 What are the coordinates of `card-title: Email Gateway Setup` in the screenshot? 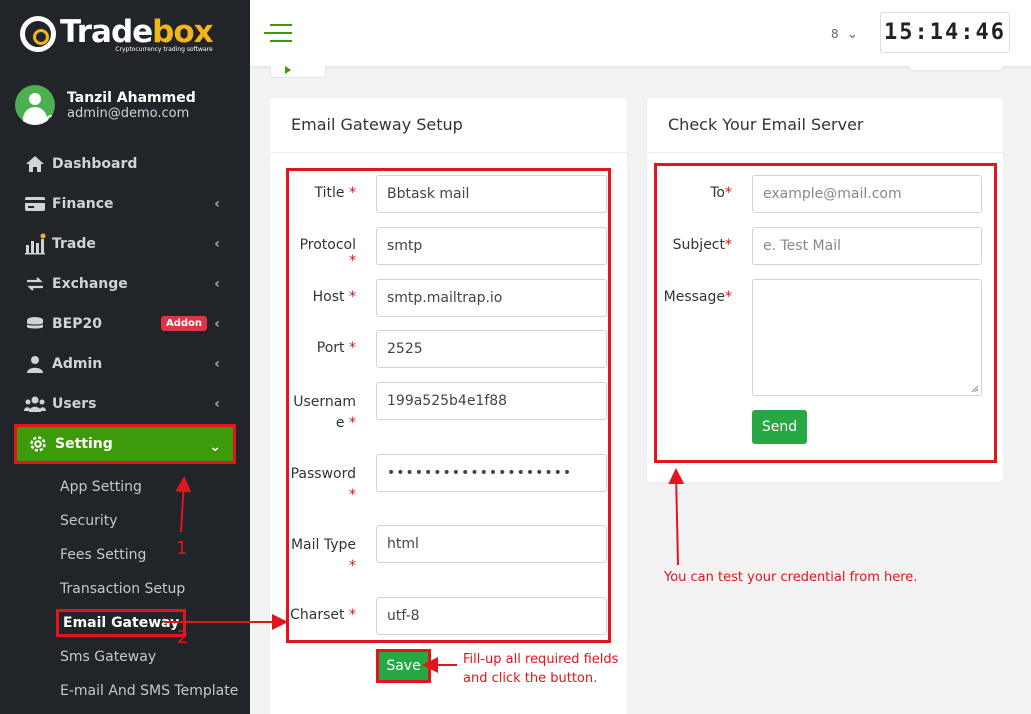 It's located at (448, 125).